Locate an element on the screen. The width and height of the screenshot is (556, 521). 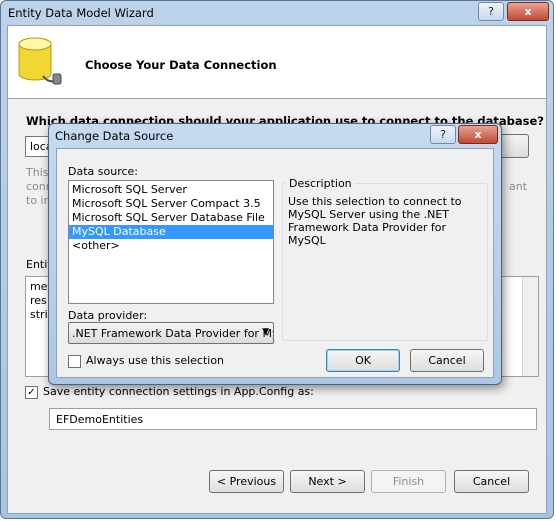
close-button: x is located at coordinates (528, 11).